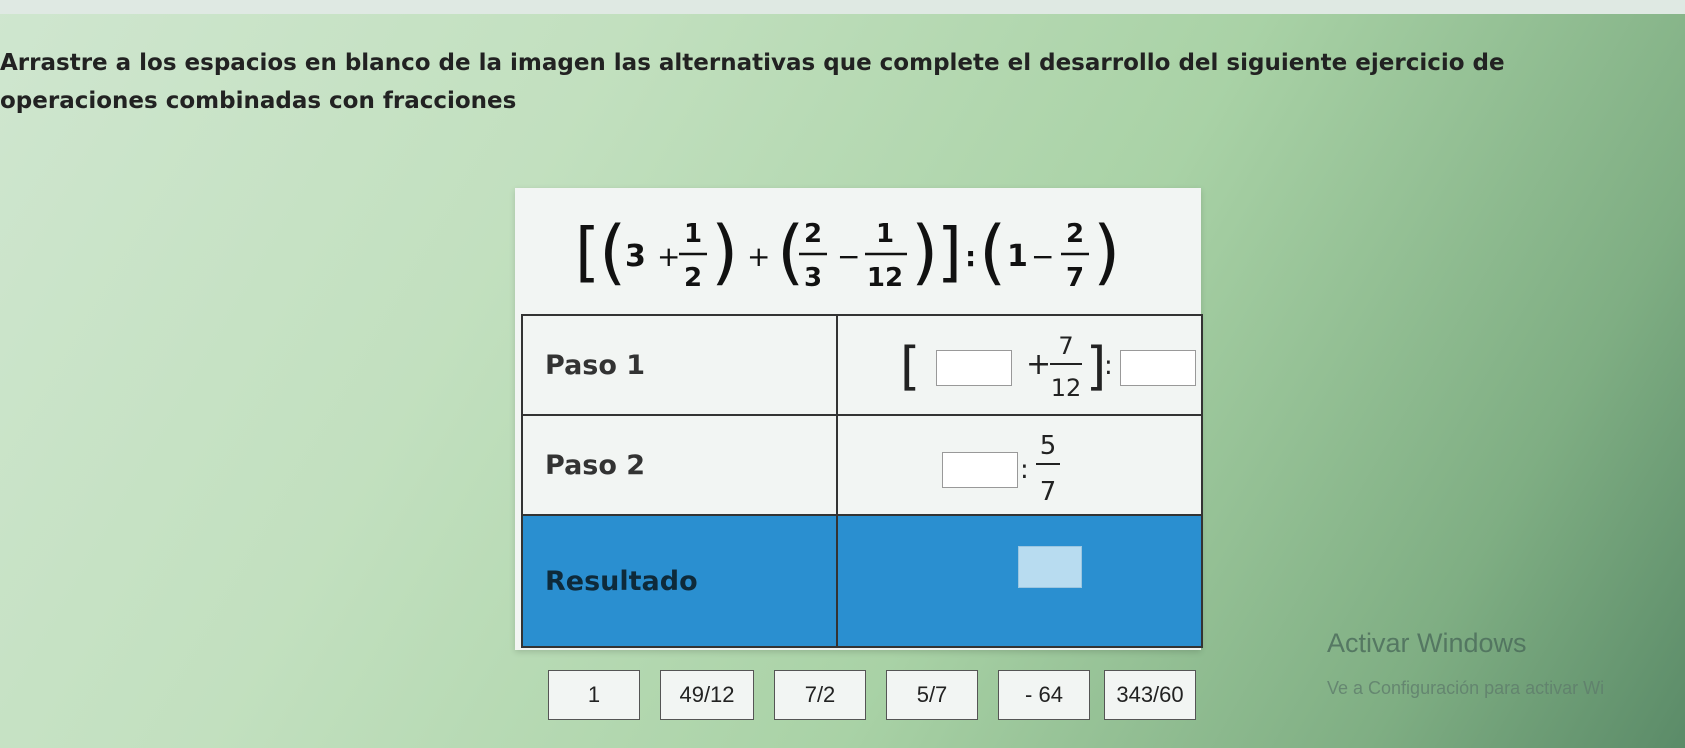  What do you see at coordinates (594, 695) in the screenshot?
I see `option-tile: 1` at bounding box center [594, 695].